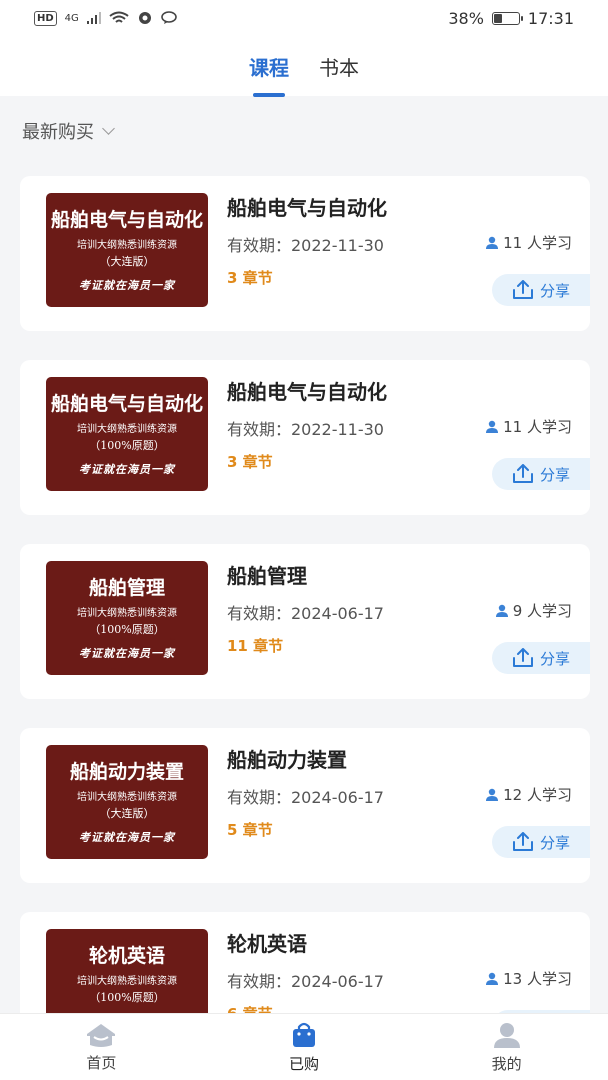 This screenshot has width=608, height=1080. I want to click on course-title: 船舶动力装置, so click(287, 760).